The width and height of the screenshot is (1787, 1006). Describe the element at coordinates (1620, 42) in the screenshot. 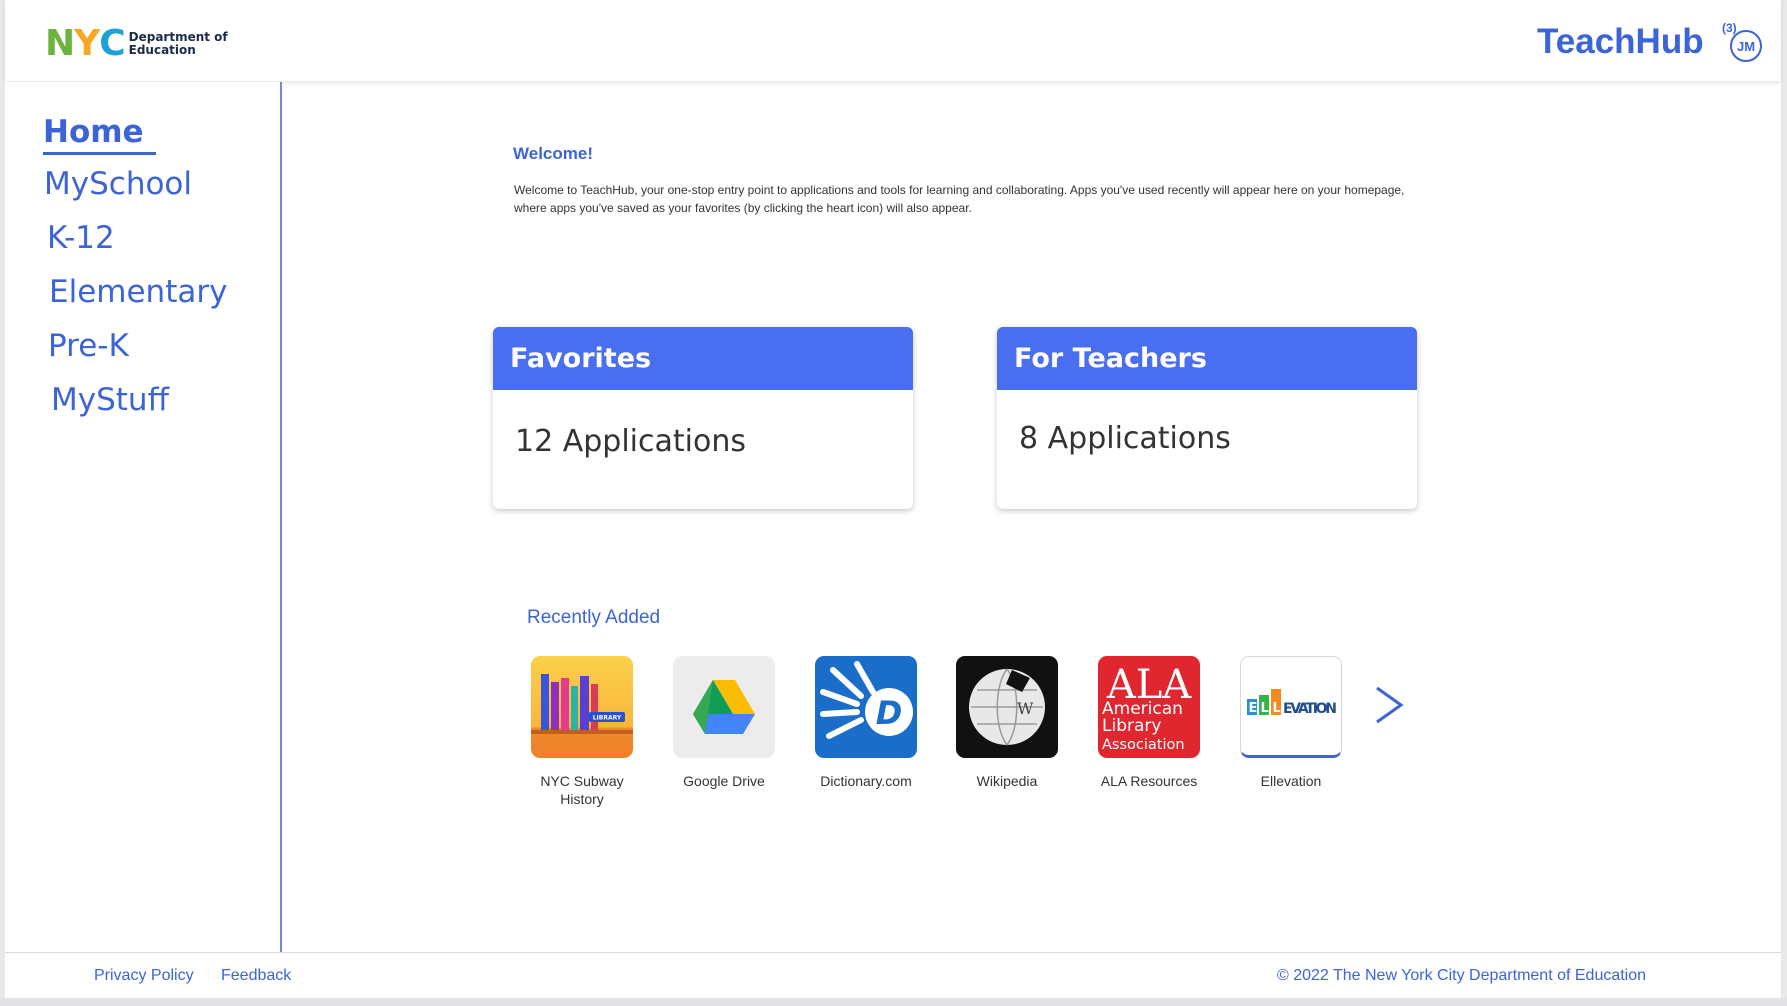

I see `app-brand-title: TeachHub` at that location.